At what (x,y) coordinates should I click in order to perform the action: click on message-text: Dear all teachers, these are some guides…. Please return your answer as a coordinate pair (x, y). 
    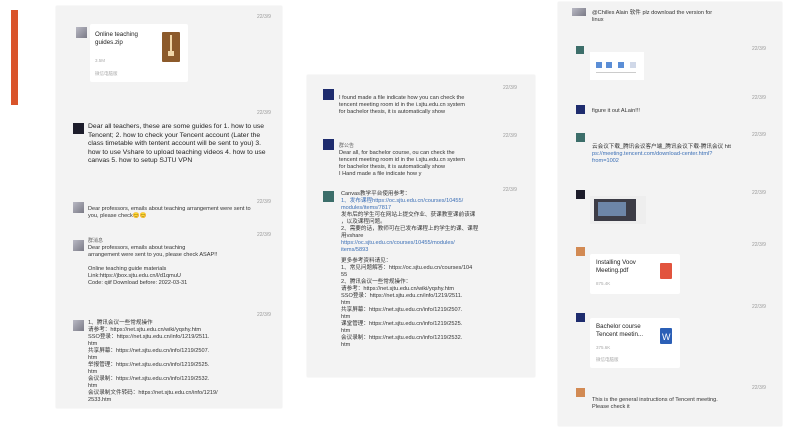
    Looking at the image, I should click on (177, 144).